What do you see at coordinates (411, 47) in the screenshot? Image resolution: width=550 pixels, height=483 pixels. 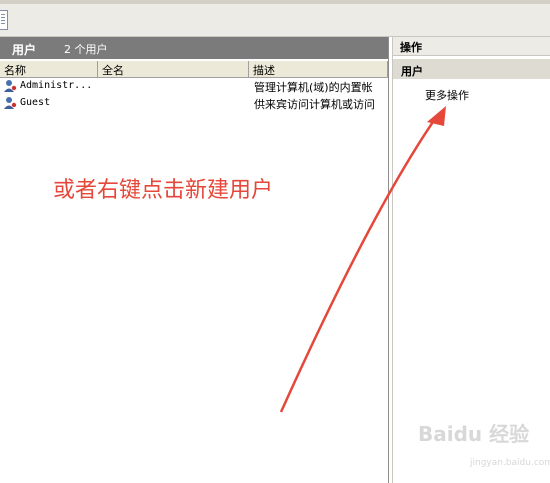 I see `actions-header-label: 操作` at bounding box center [411, 47].